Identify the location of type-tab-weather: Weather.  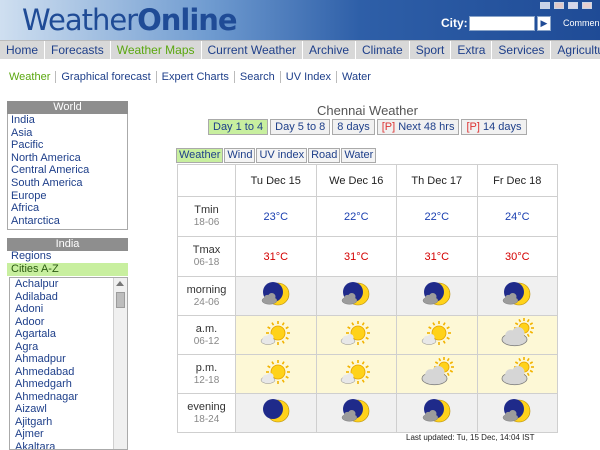
(200, 155).